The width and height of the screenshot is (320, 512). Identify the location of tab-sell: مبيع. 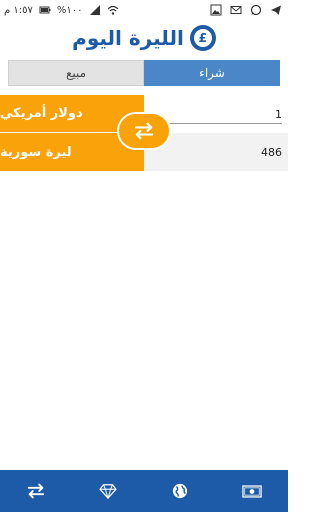
(76, 73).